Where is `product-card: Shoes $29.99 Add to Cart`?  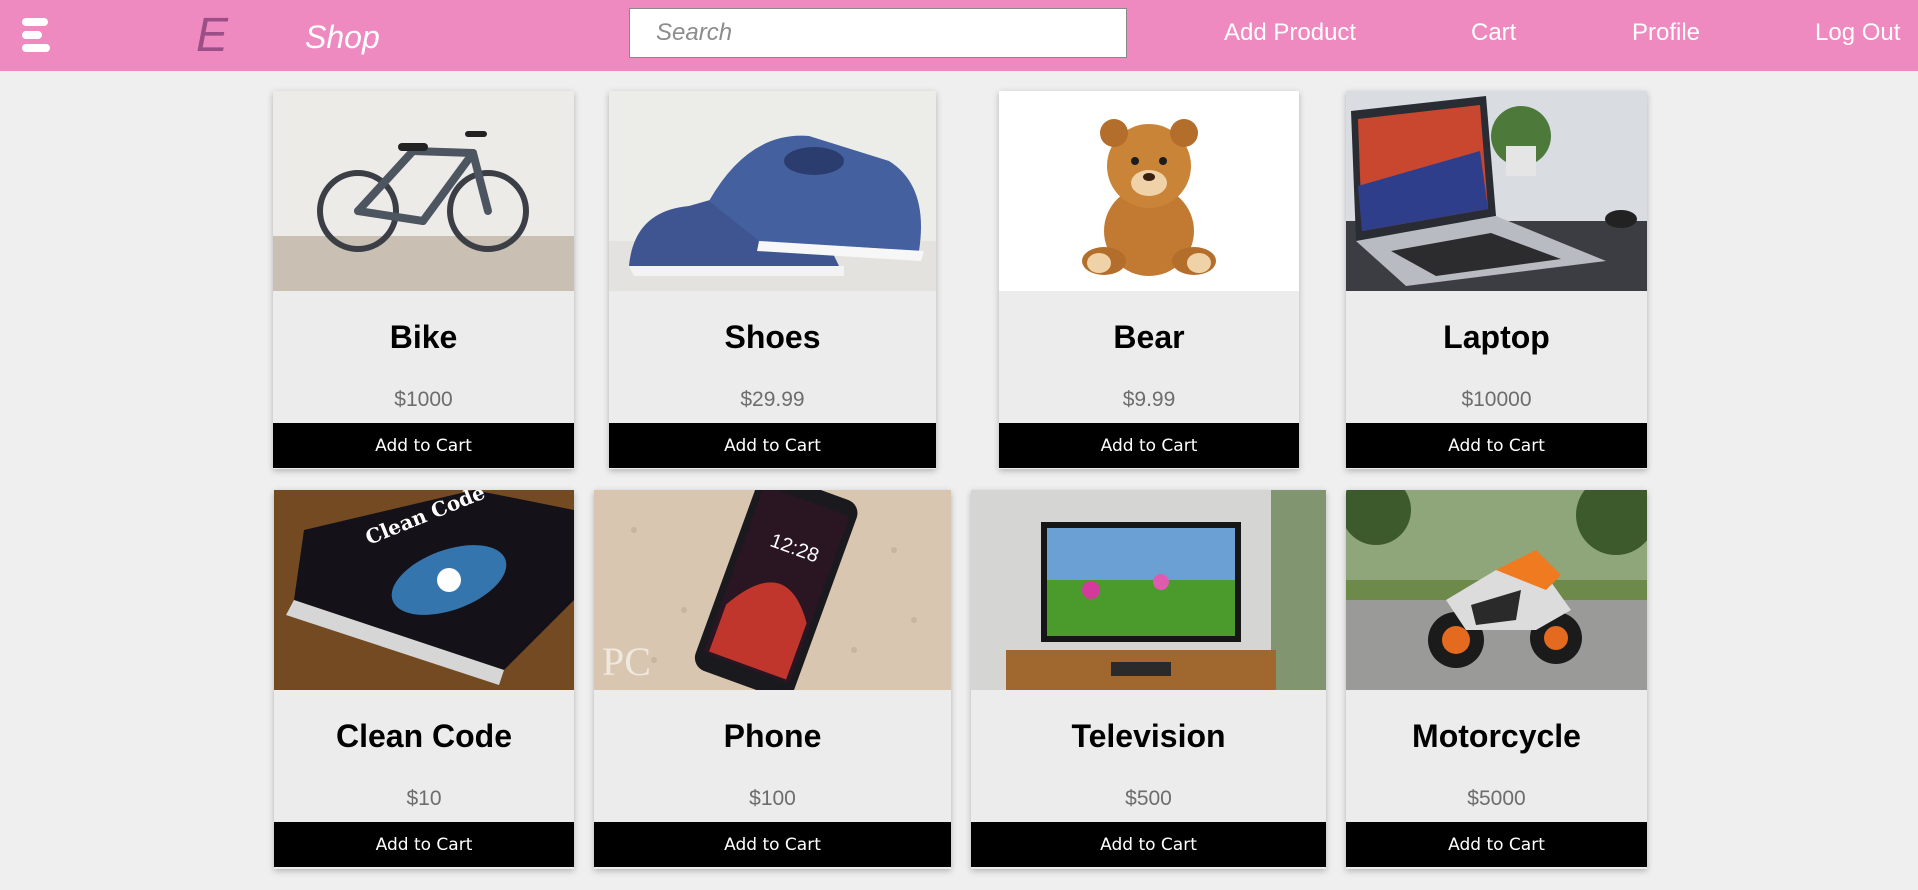 product-card: Shoes $29.99 Add to Cart is located at coordinates (772, 280).